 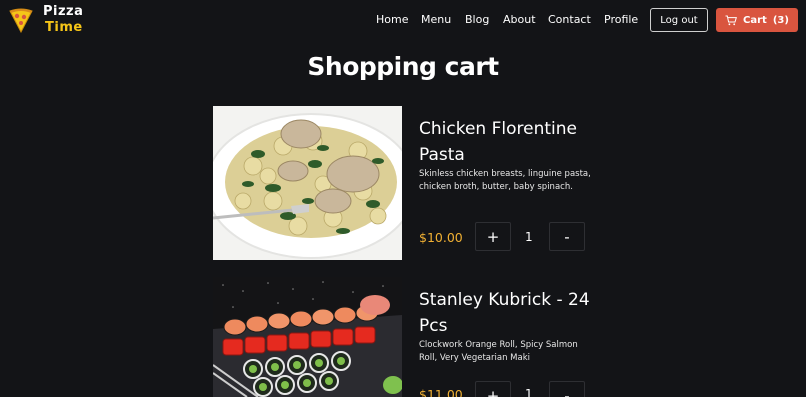 I want to click on logout-button: Log out, so click(x=679, y=20).